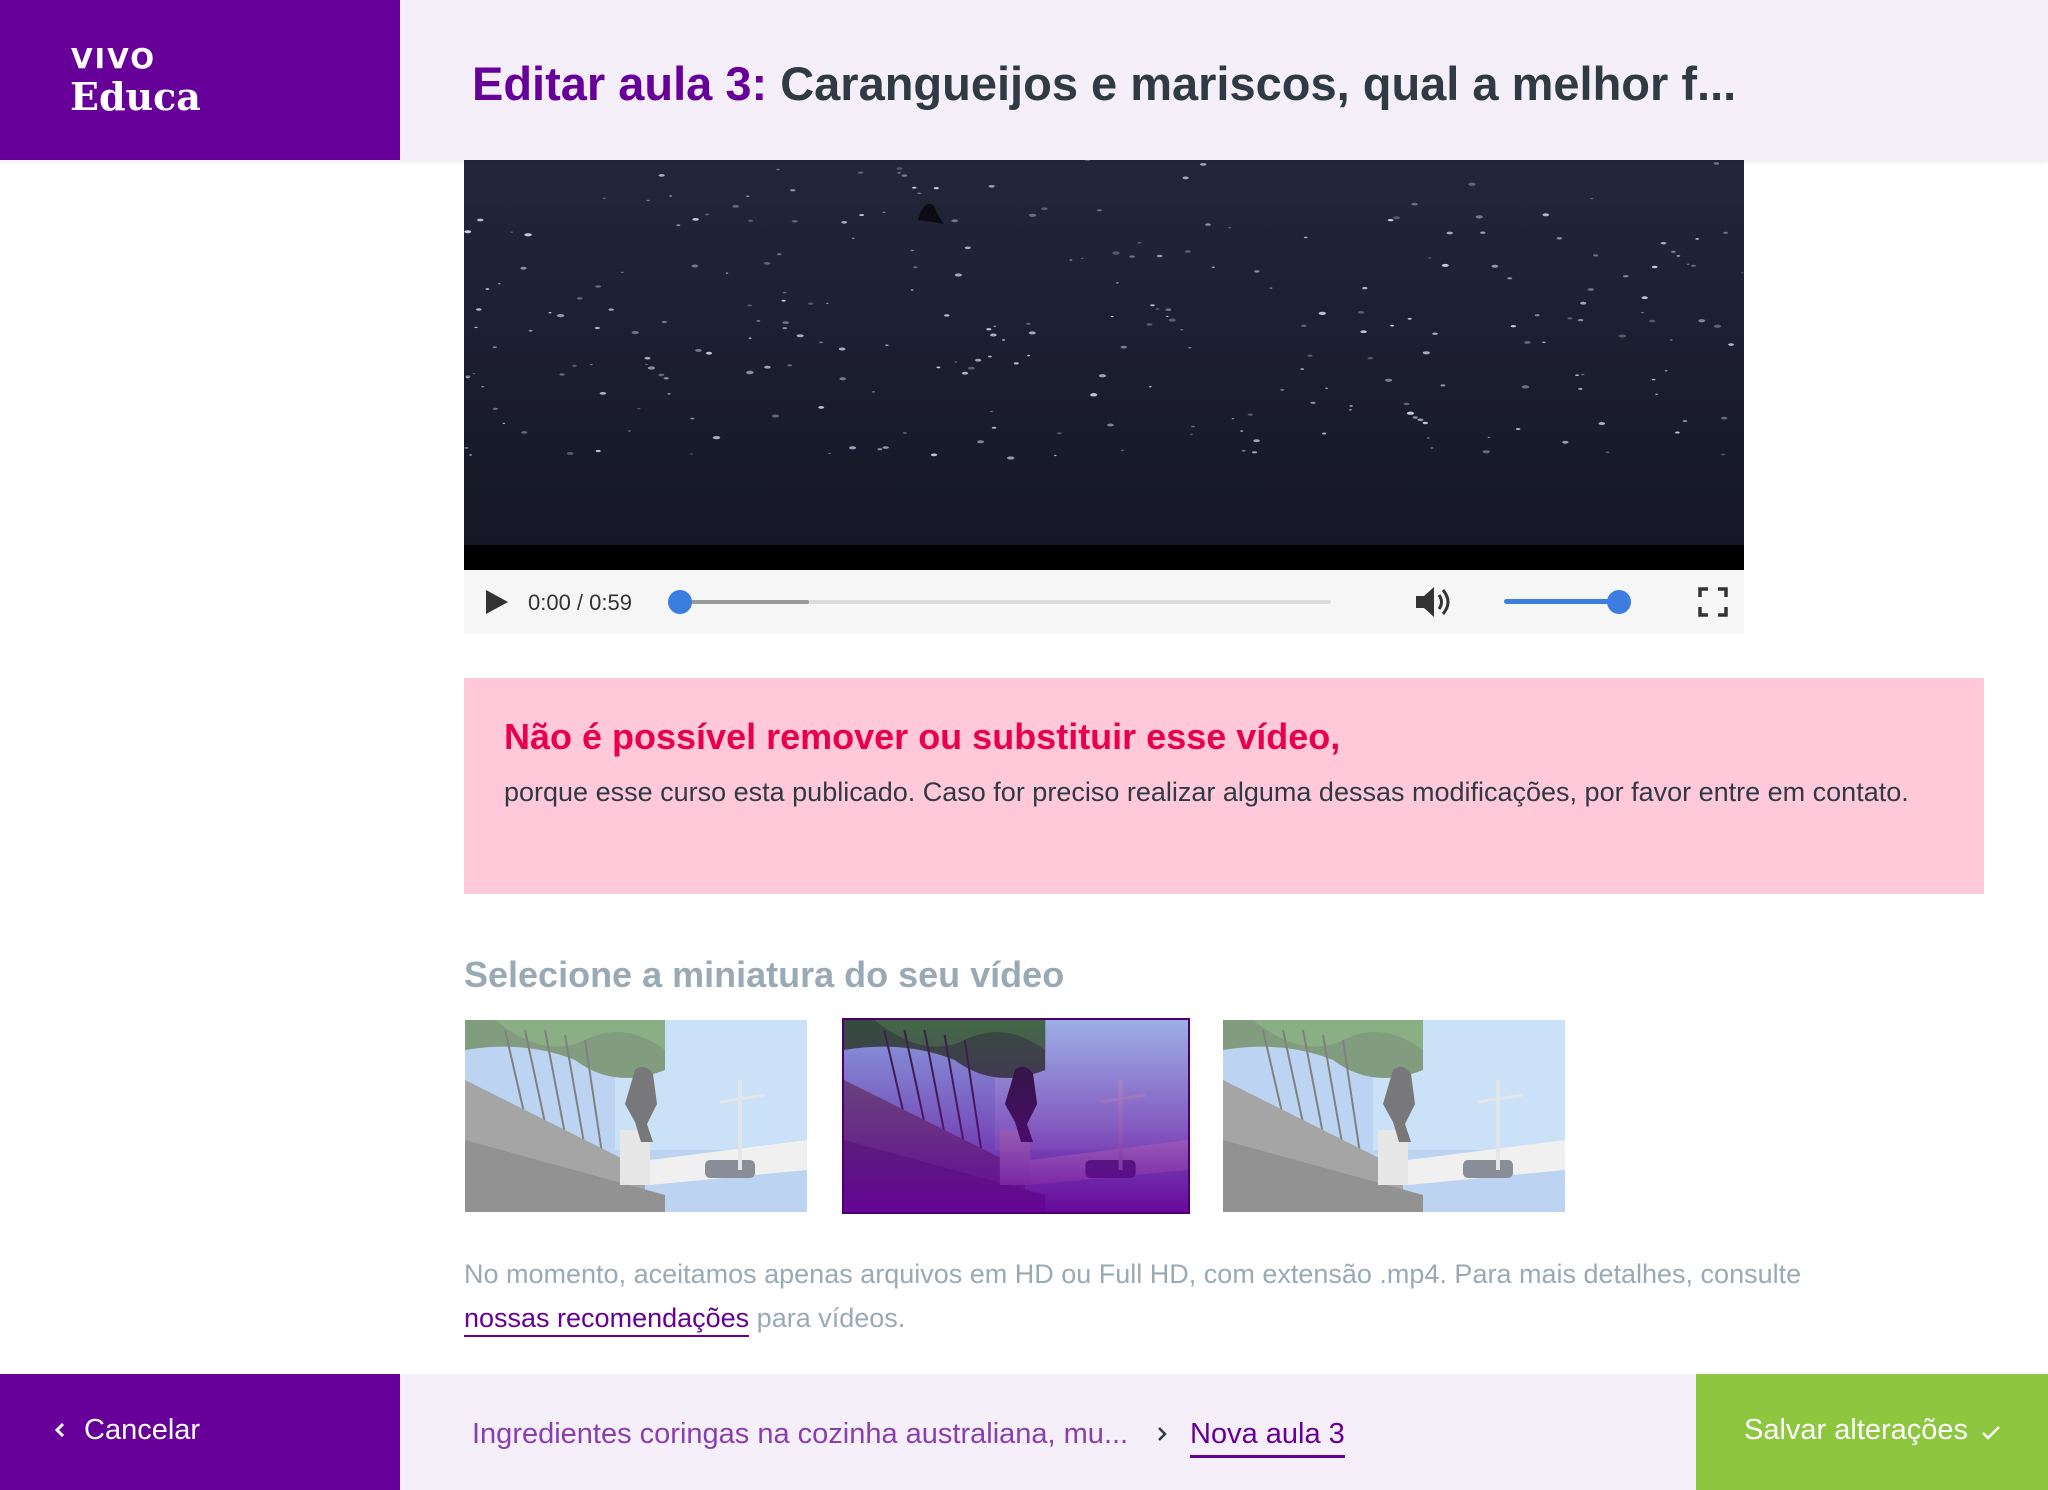  I want to click on video-letterbox-bar, so click(1104, 557).